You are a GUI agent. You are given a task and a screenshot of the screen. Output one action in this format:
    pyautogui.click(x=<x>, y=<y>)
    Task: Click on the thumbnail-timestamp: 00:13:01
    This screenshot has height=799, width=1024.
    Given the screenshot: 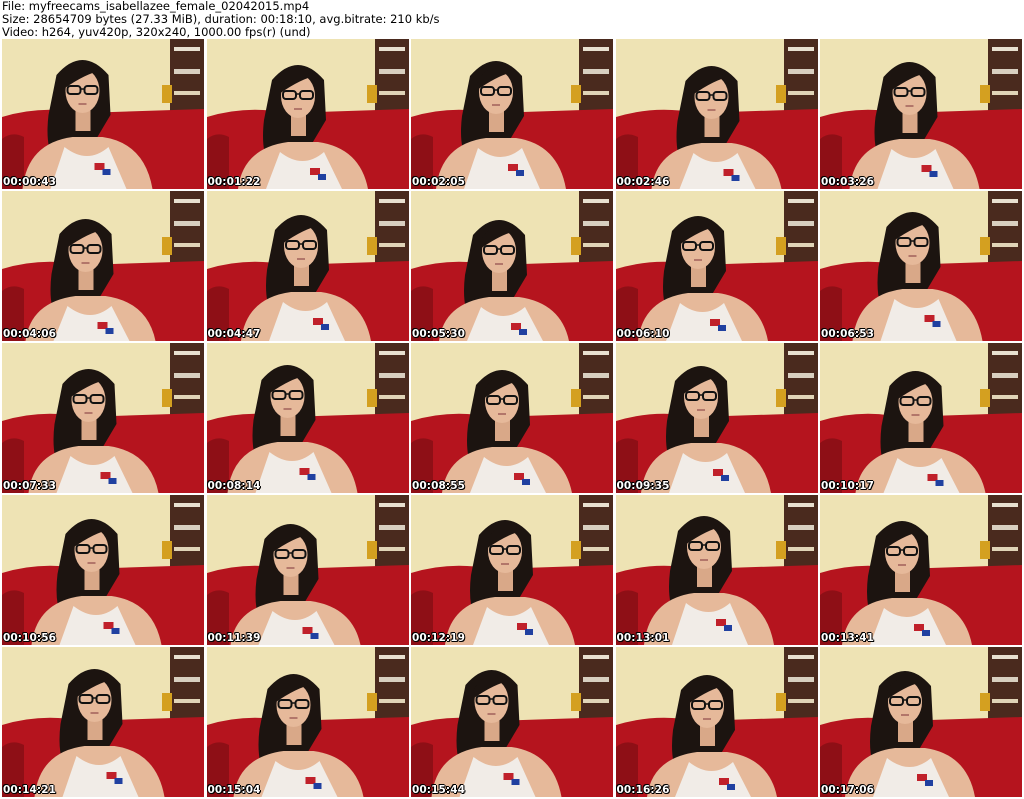 What is the action you would take?
    pyautogui.click(x=643, y=638)
    